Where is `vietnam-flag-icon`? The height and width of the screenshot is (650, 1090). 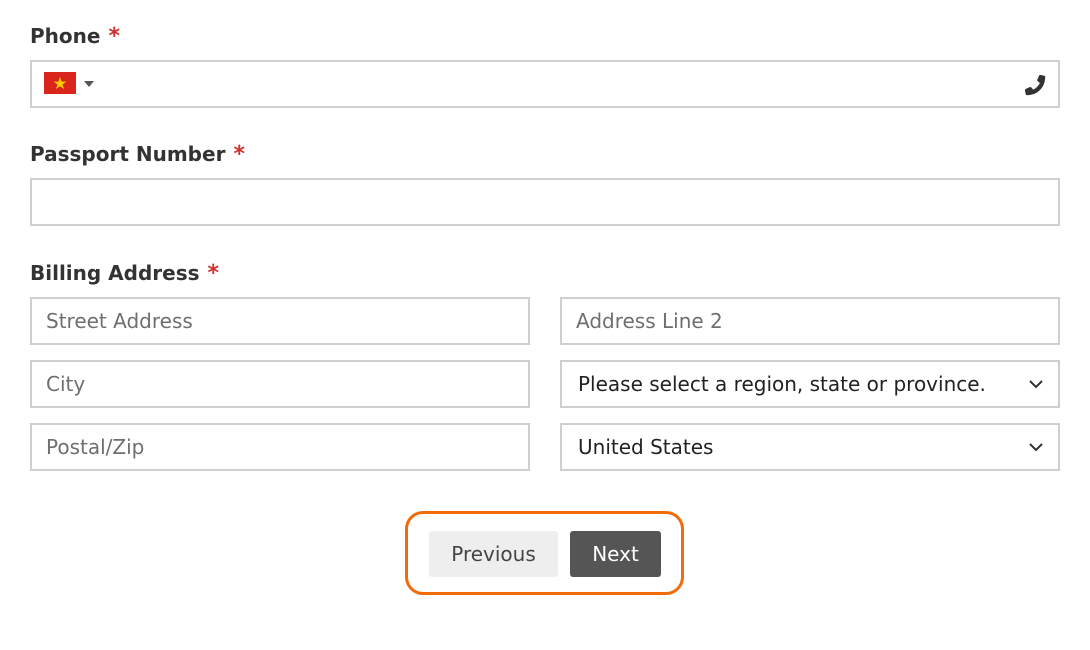
vietnam-flag-icon is located at coordinates (60, 83).